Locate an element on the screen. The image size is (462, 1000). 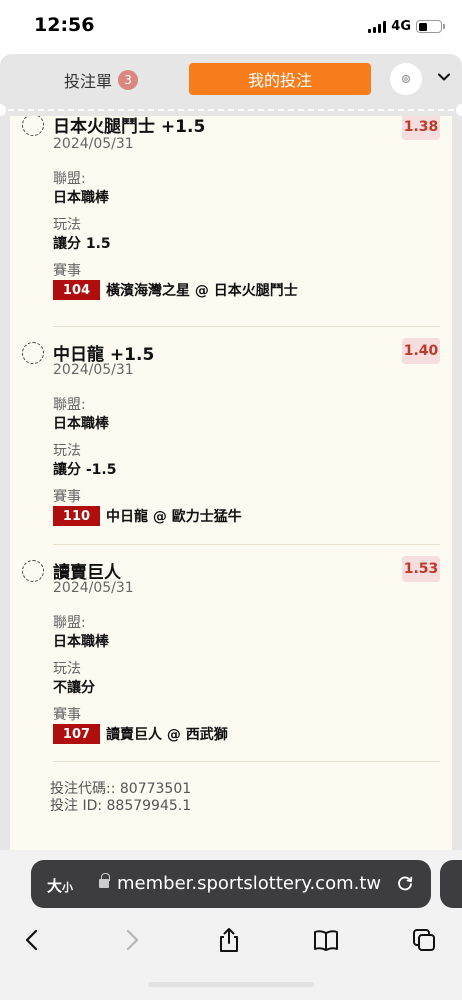
reload-icon is located at coordinates (405, 883).